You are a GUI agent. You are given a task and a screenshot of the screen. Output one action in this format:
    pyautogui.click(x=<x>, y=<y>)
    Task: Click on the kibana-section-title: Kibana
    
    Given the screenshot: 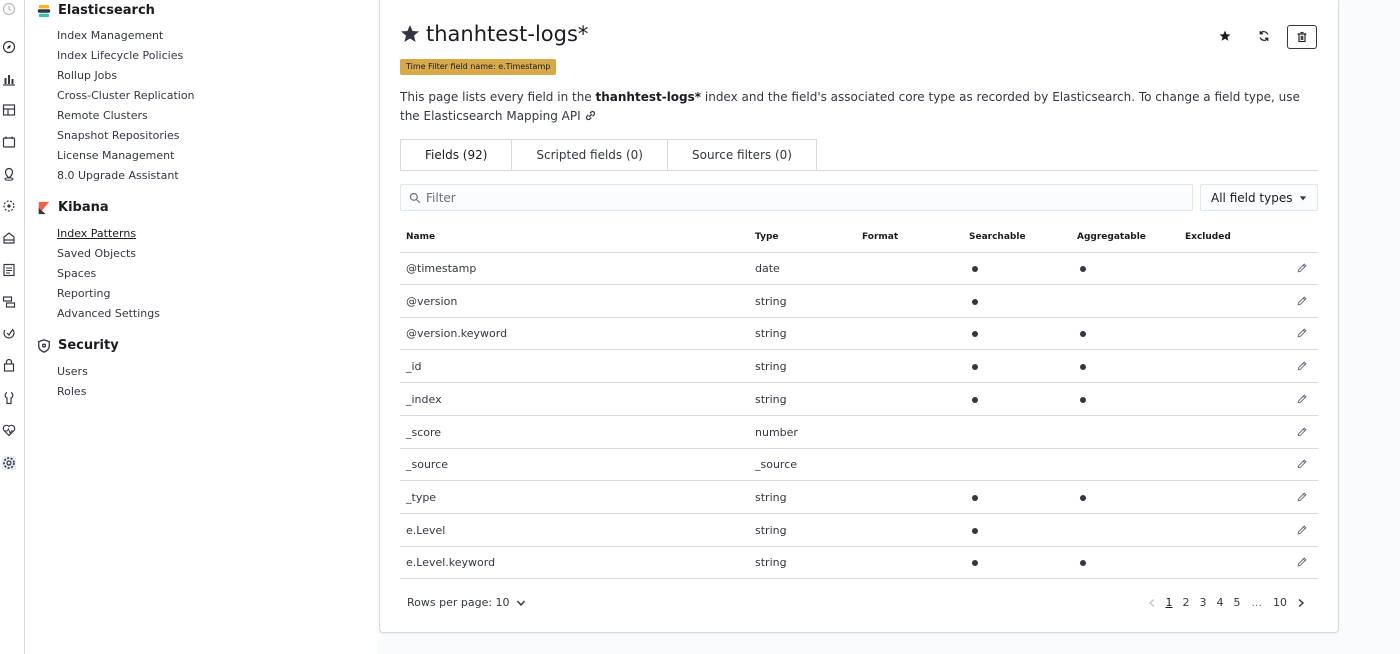 What is the action you would take?
    pyautogui.click(x=73, y=207)
    